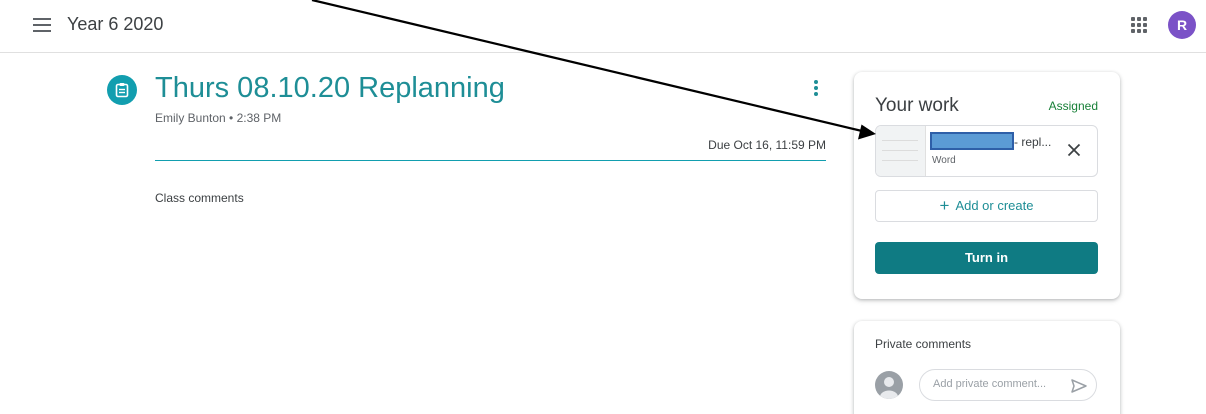  What do you see at coordinates (122, 90) in the screenshot?
I see `assignment-icon` at bounding box center [122, 90].